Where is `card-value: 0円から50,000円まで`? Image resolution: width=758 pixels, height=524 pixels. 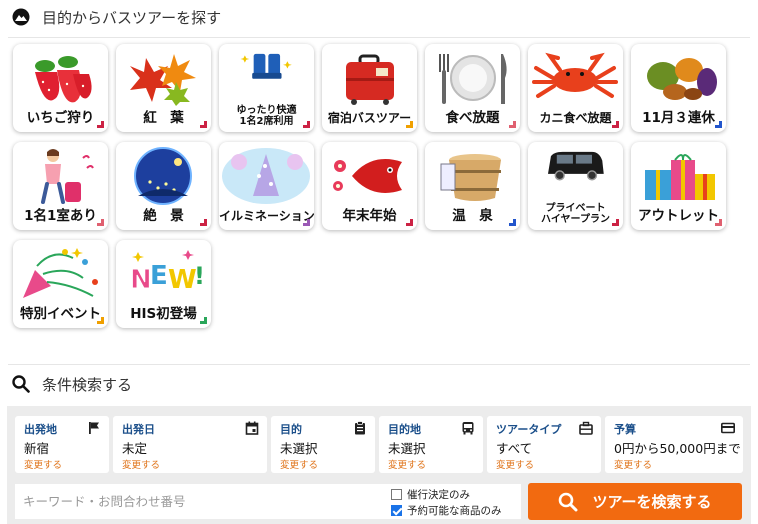
card-value: 0円から50,000円まで is located at coordinates (677, 448).